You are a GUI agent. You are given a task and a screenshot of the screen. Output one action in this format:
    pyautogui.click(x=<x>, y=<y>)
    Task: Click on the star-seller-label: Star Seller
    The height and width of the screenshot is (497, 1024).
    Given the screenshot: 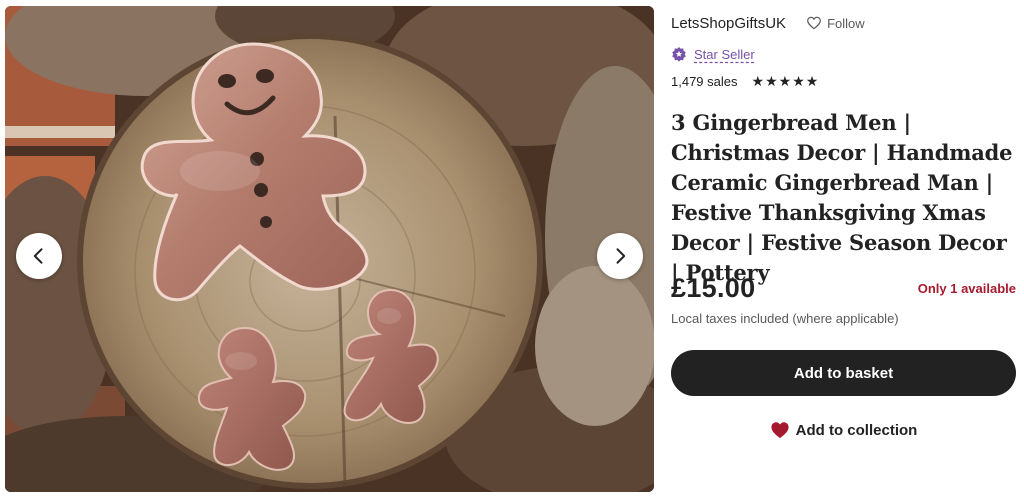 What is the action you would take?
    pyautogui.click(x=724, y=54)
    